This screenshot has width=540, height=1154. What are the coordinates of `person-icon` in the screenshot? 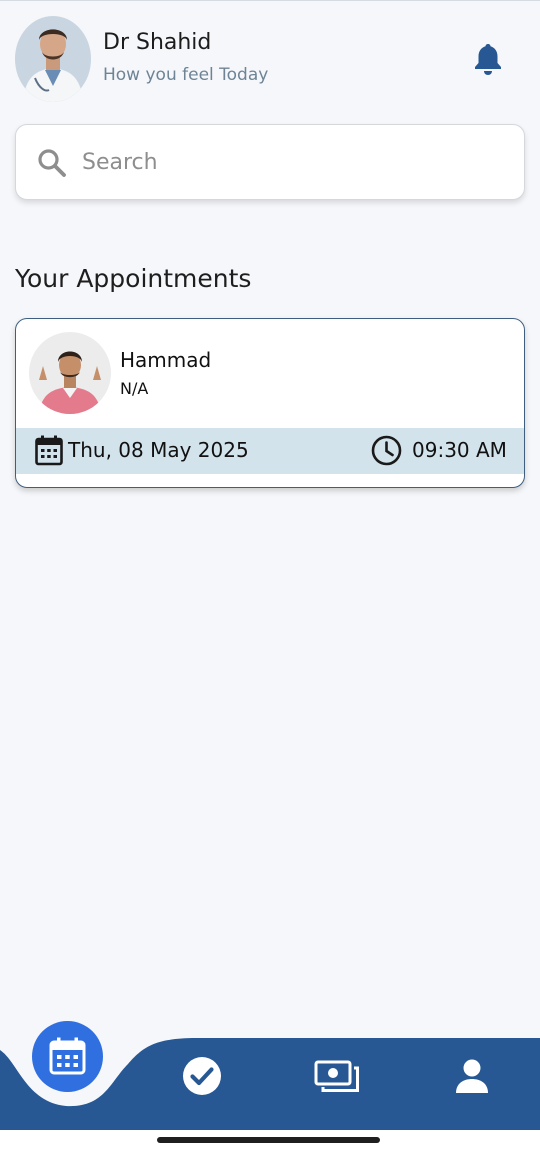 It's located at (472, 1076).